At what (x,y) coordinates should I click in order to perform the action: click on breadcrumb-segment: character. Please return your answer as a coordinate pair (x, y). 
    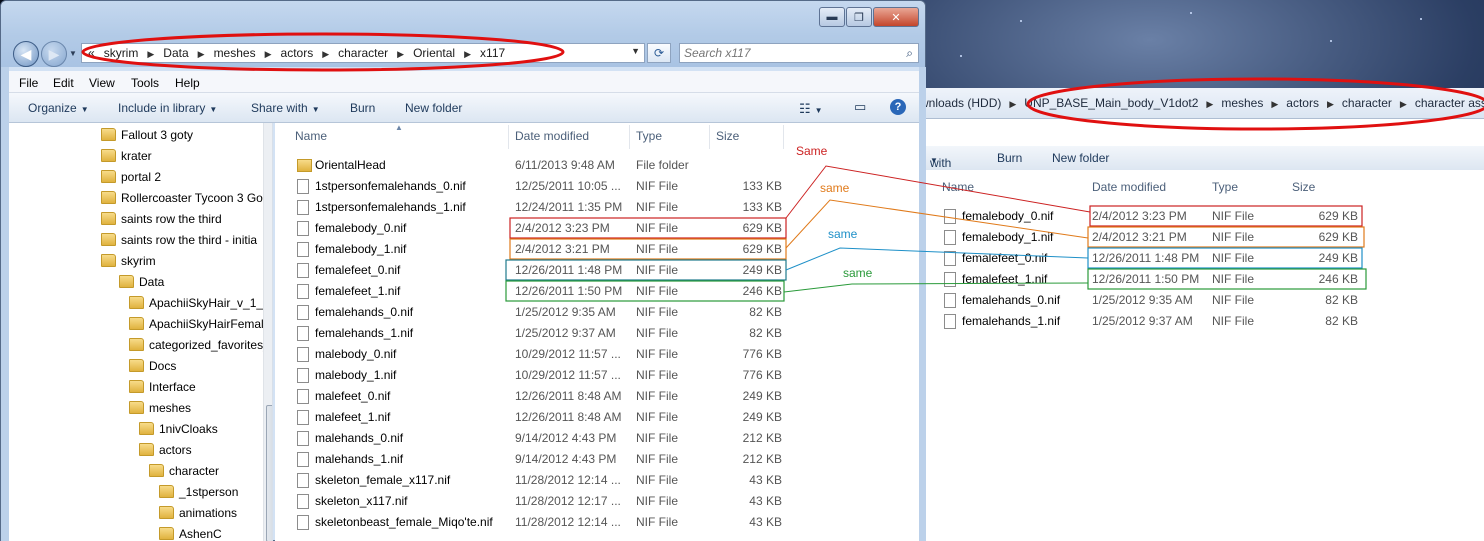
    Looking at the image, I should click on (363, 53).